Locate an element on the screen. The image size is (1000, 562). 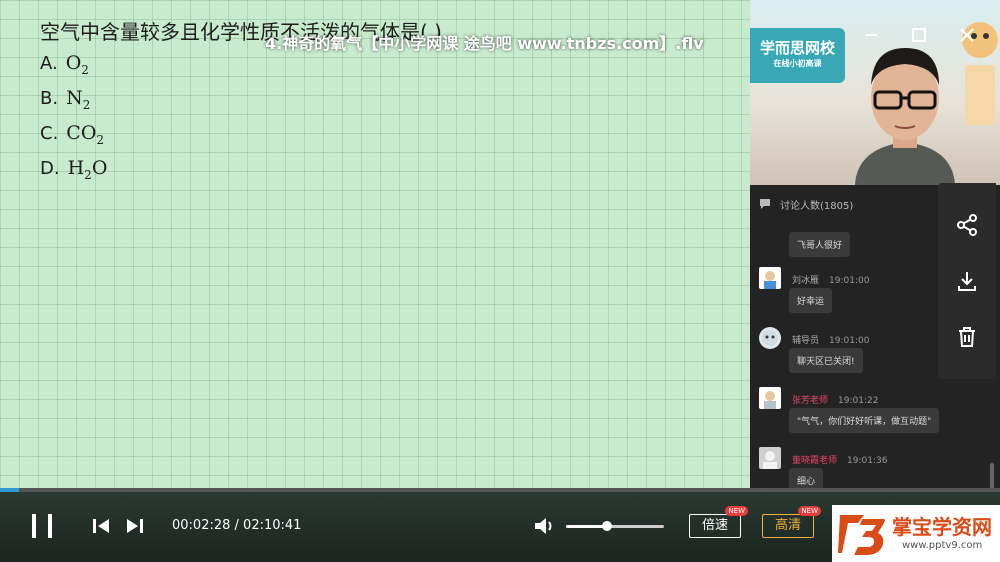
download-button is located at coordinates (967, 281).